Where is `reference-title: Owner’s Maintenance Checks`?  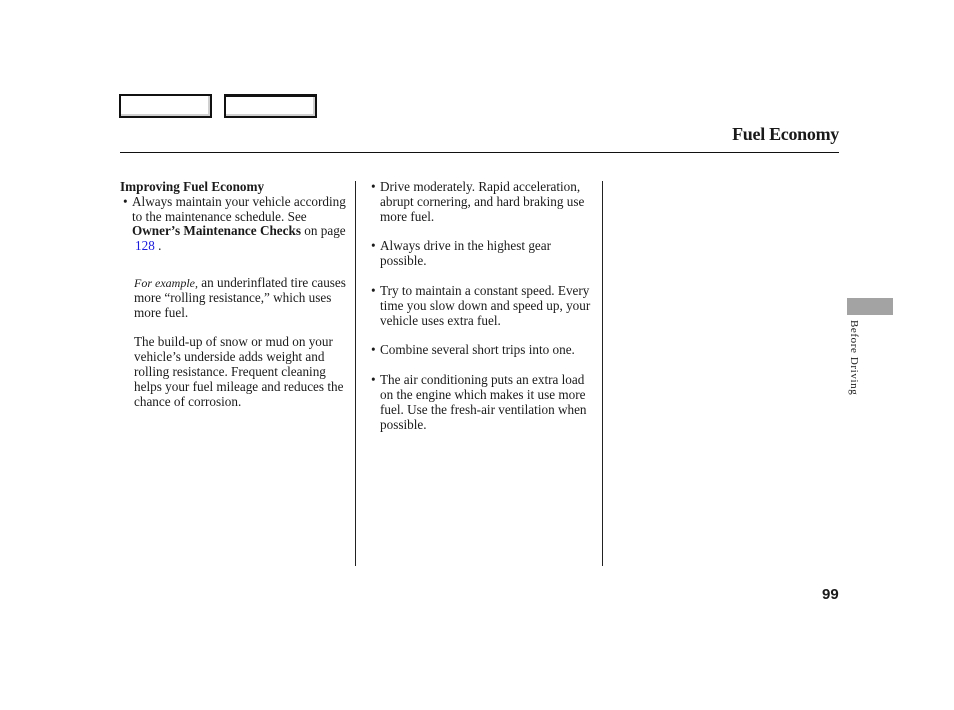 reference-title: Owner’s Maintenance Checks is located at coordinates (216, 231).